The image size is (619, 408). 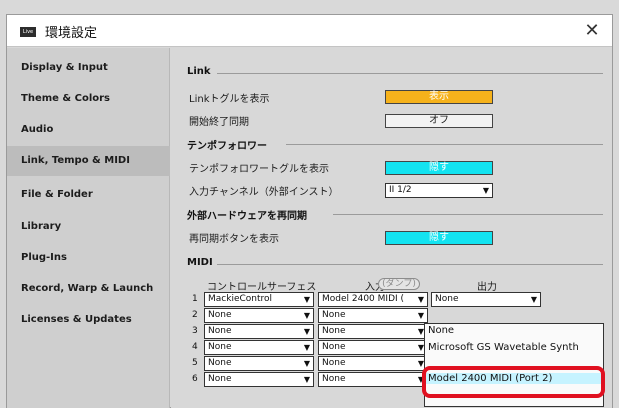 I want to click on input-channel-value: II 1/2, so click(x=400, y=190).